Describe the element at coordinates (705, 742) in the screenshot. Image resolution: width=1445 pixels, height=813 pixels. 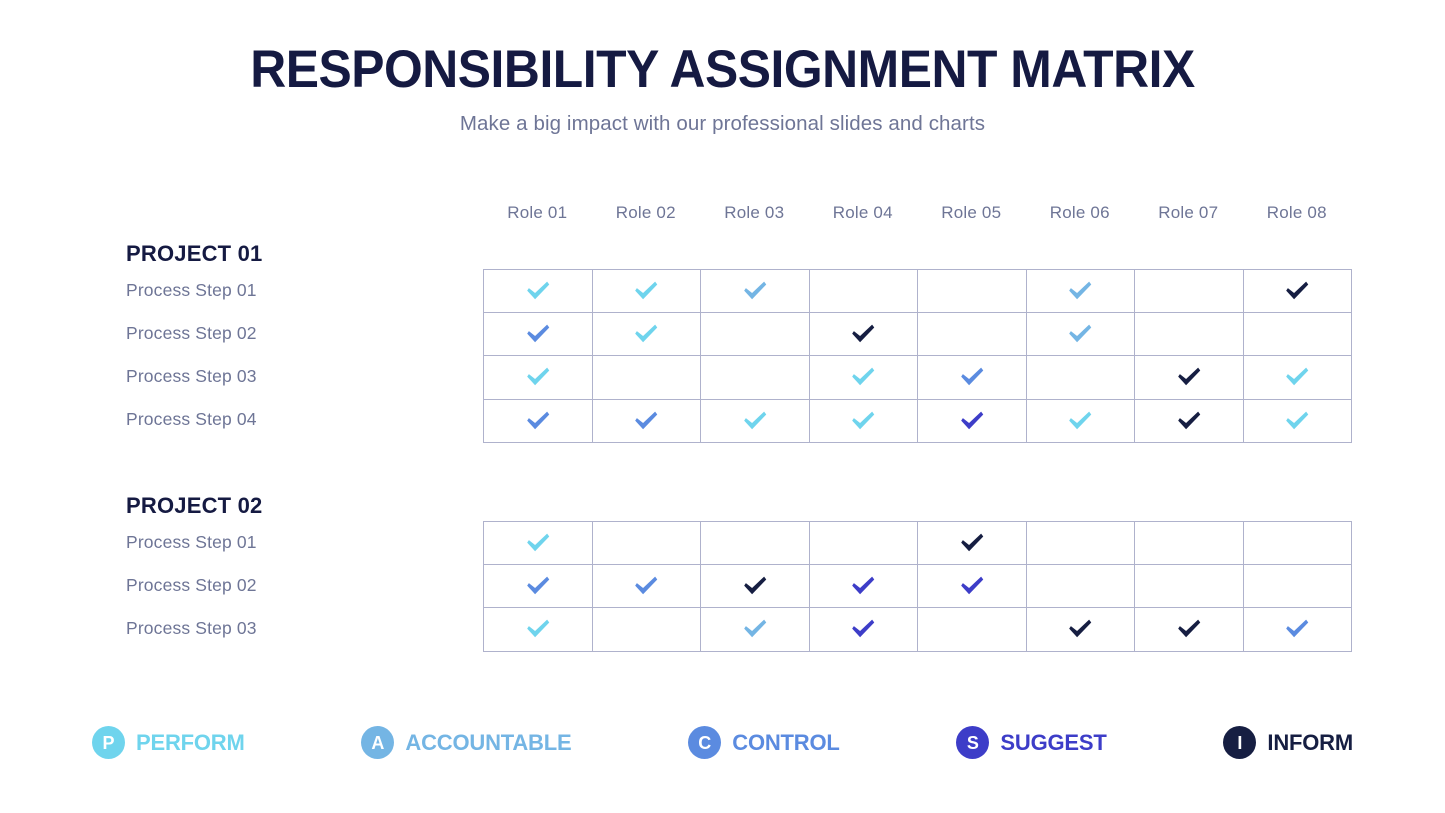
I see `legend-badge-icon-control: C` at that location.